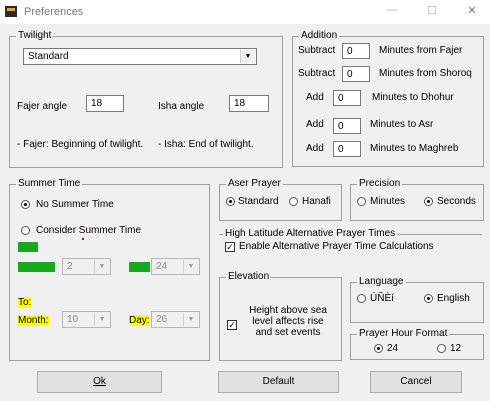  Describe the element at coordinates (254, 184) in the screenshot. I see `aser-prayer-legend: Aser Prayer` at that location.